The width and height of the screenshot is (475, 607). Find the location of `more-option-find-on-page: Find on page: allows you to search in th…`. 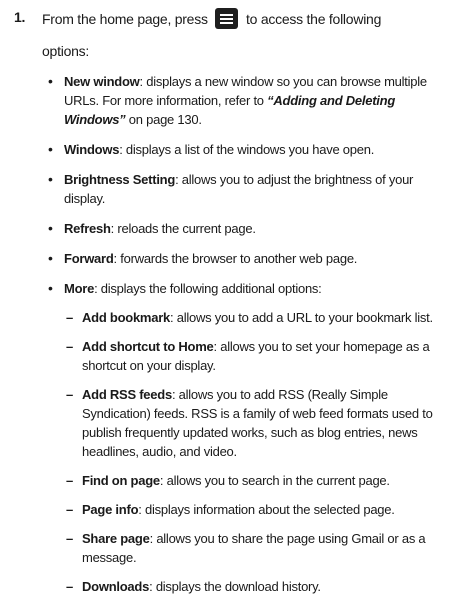

more-option-find-on-page: Find on page: allows you to search in th… is located at coordinates (257, 480).